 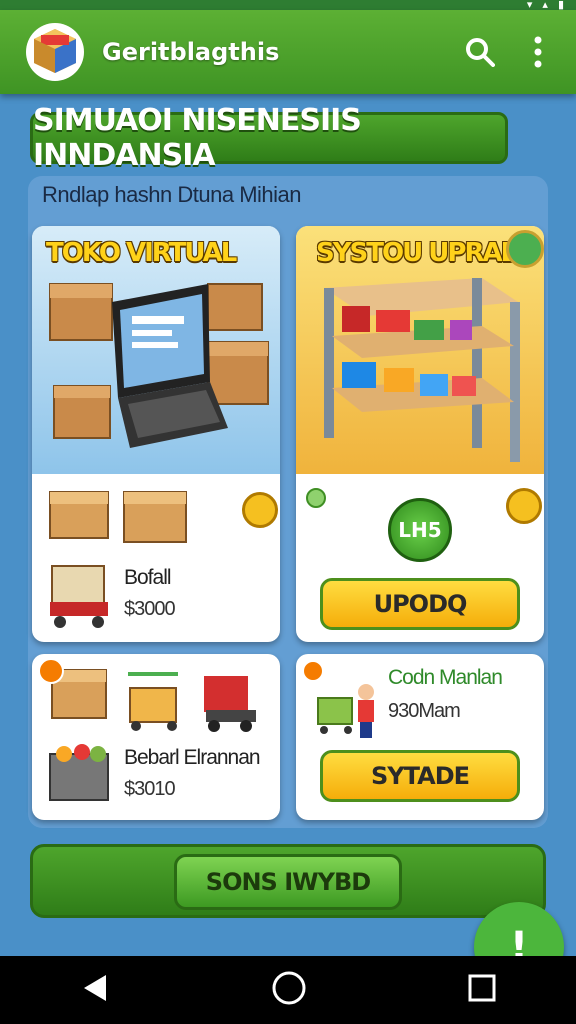 I want to click on shelf-icon, so click(x=422, y=370).